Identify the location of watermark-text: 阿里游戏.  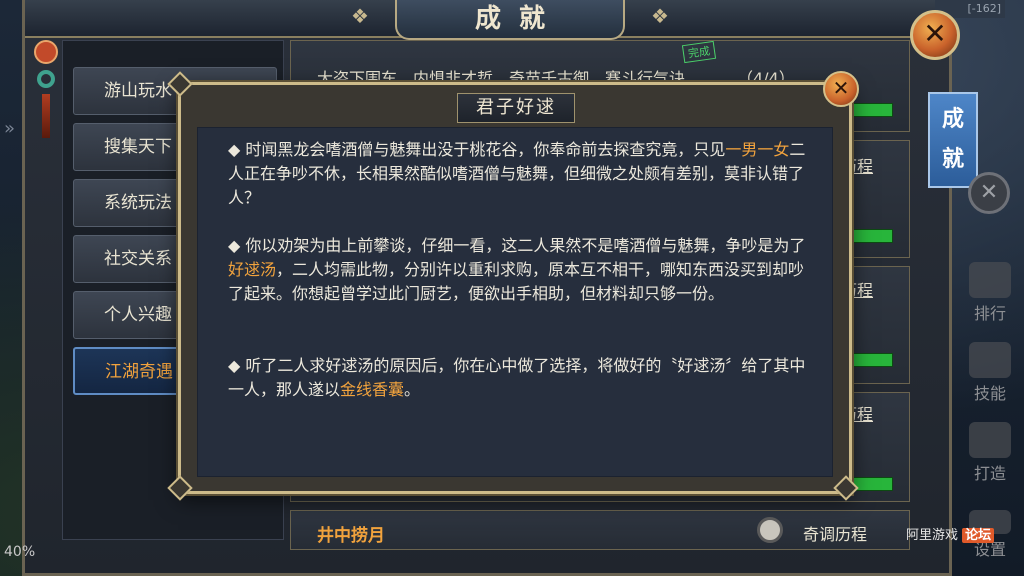
(932, 535).